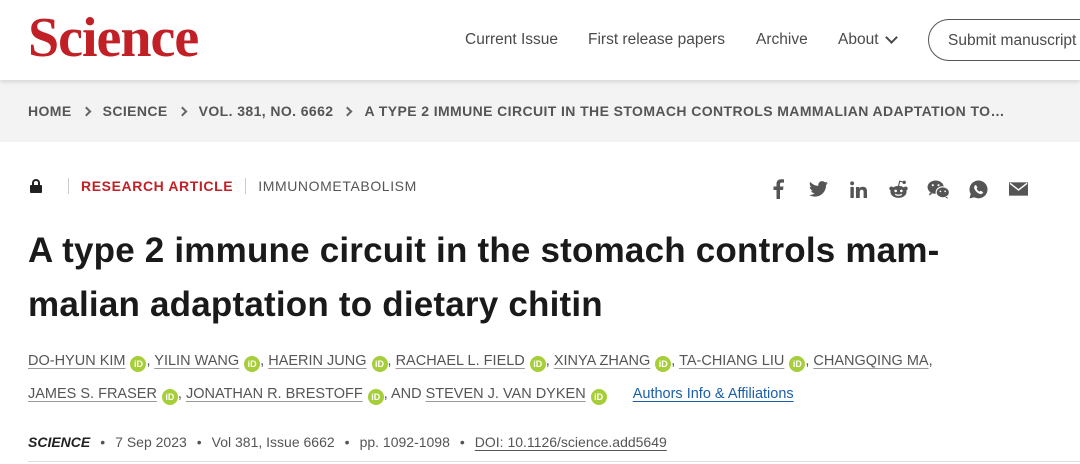 This screenshot has height=464, width=1080. What do you see at coordinates (76, 361) in the screenshot?
I see `author-name: DO-HYUN KIM` at bounding box center [76, 361].